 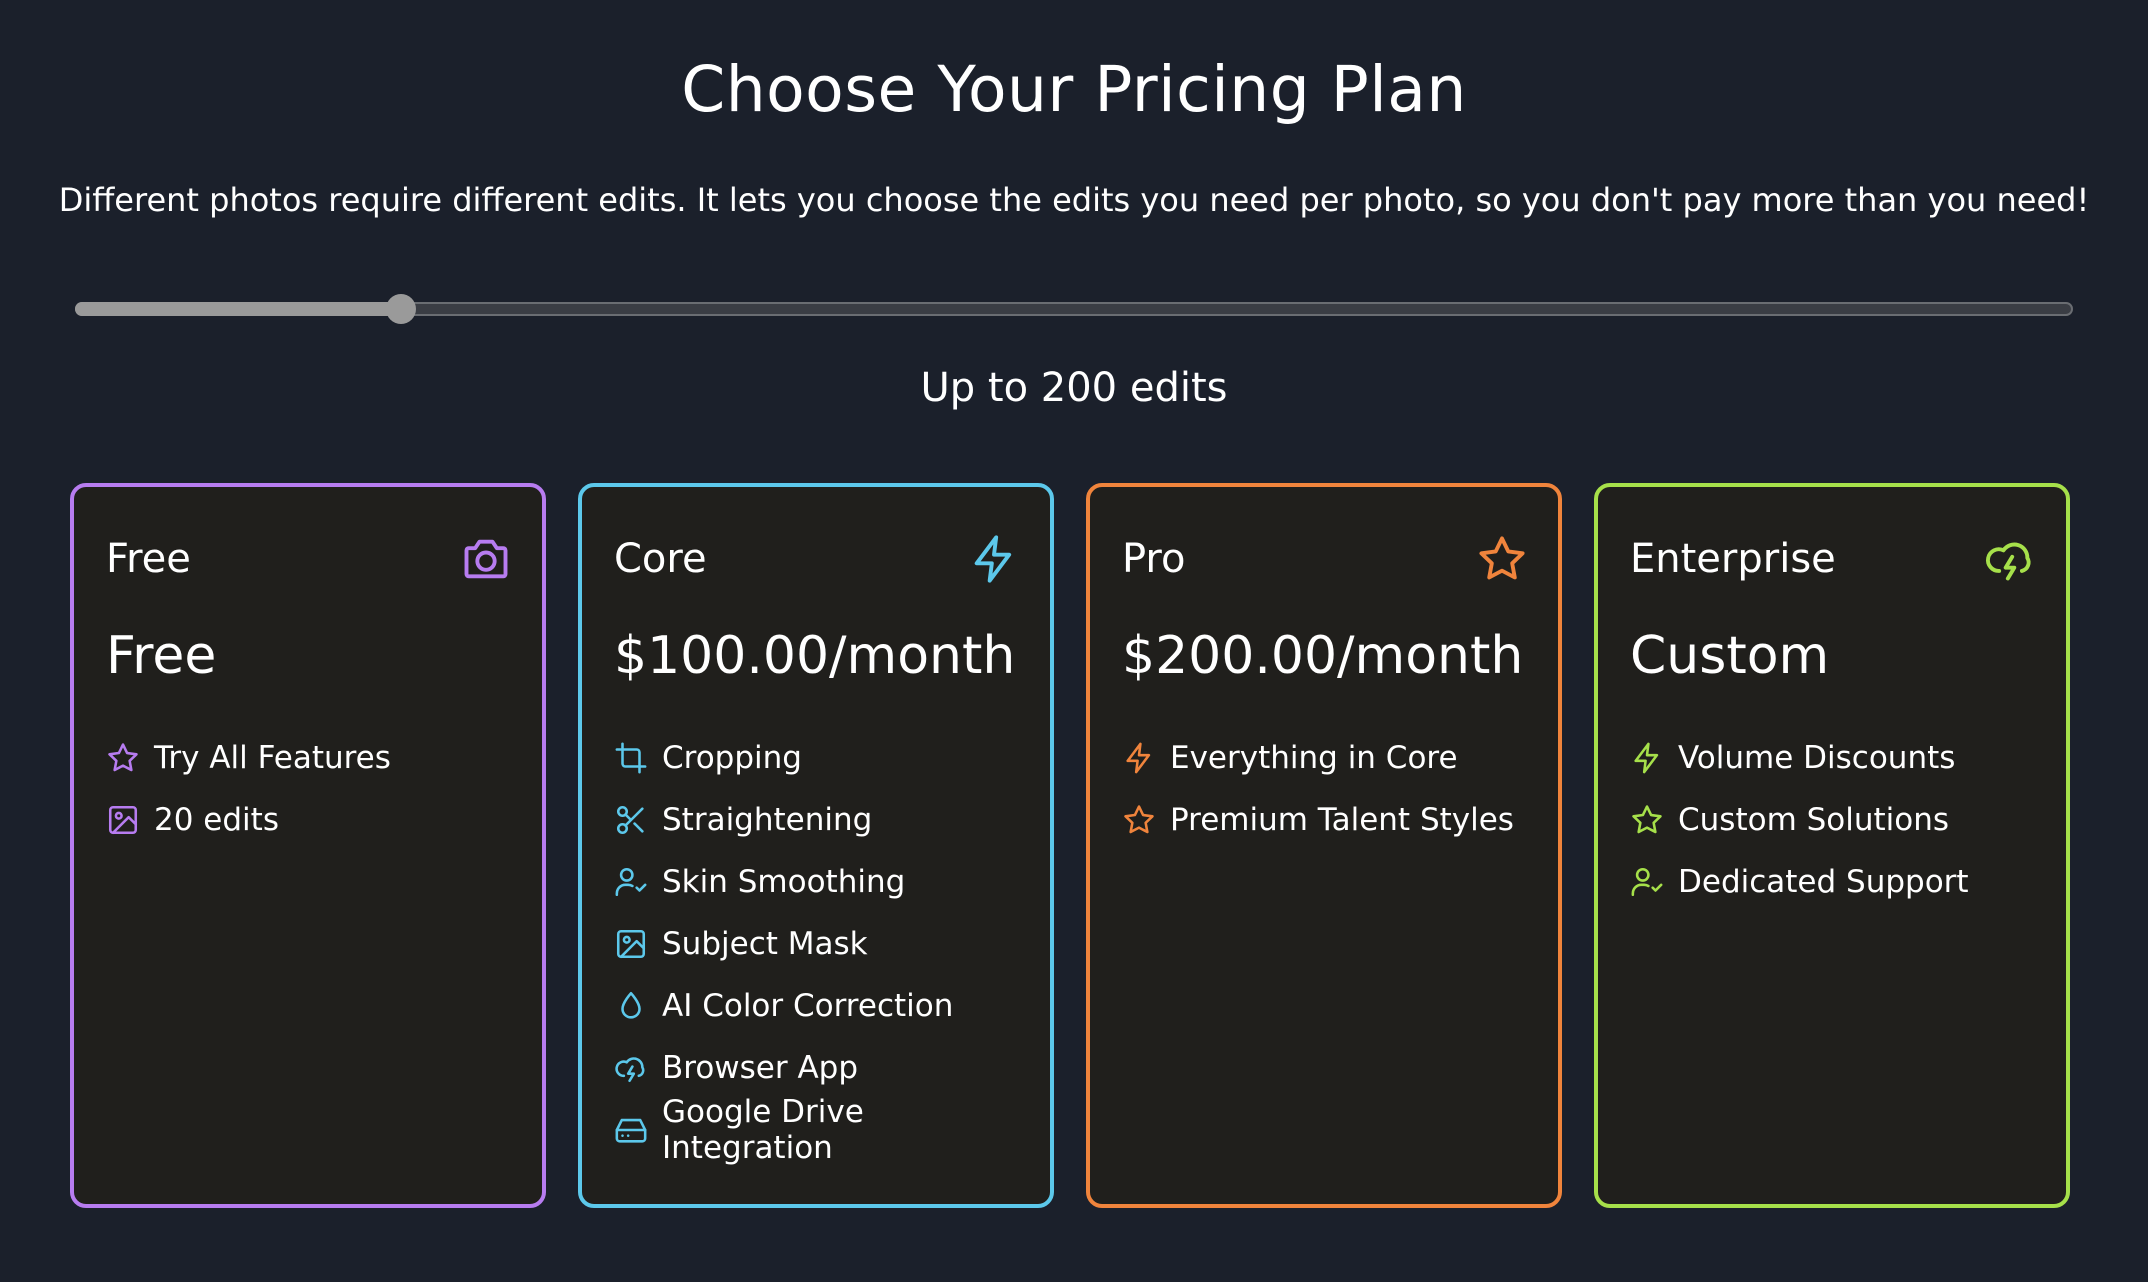 What do you see at coordinates (1814, 820) in the screenshot?
I see `feature-label: Custom Solutions` at bounding box center [1814, 820].